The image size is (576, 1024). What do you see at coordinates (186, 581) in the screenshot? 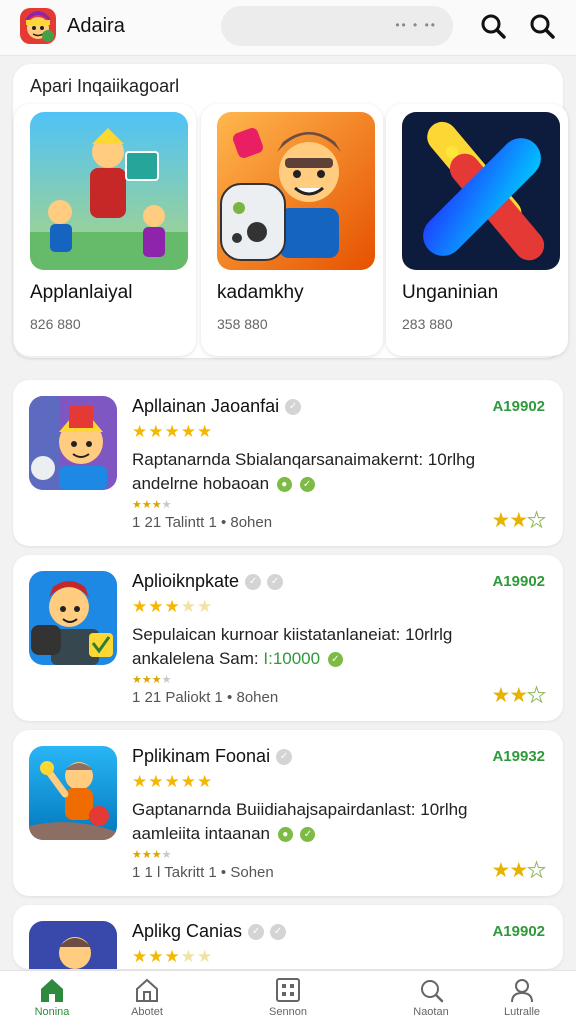
I see `app-name: Aplioiknpkate` at bounding box center [186, 581].